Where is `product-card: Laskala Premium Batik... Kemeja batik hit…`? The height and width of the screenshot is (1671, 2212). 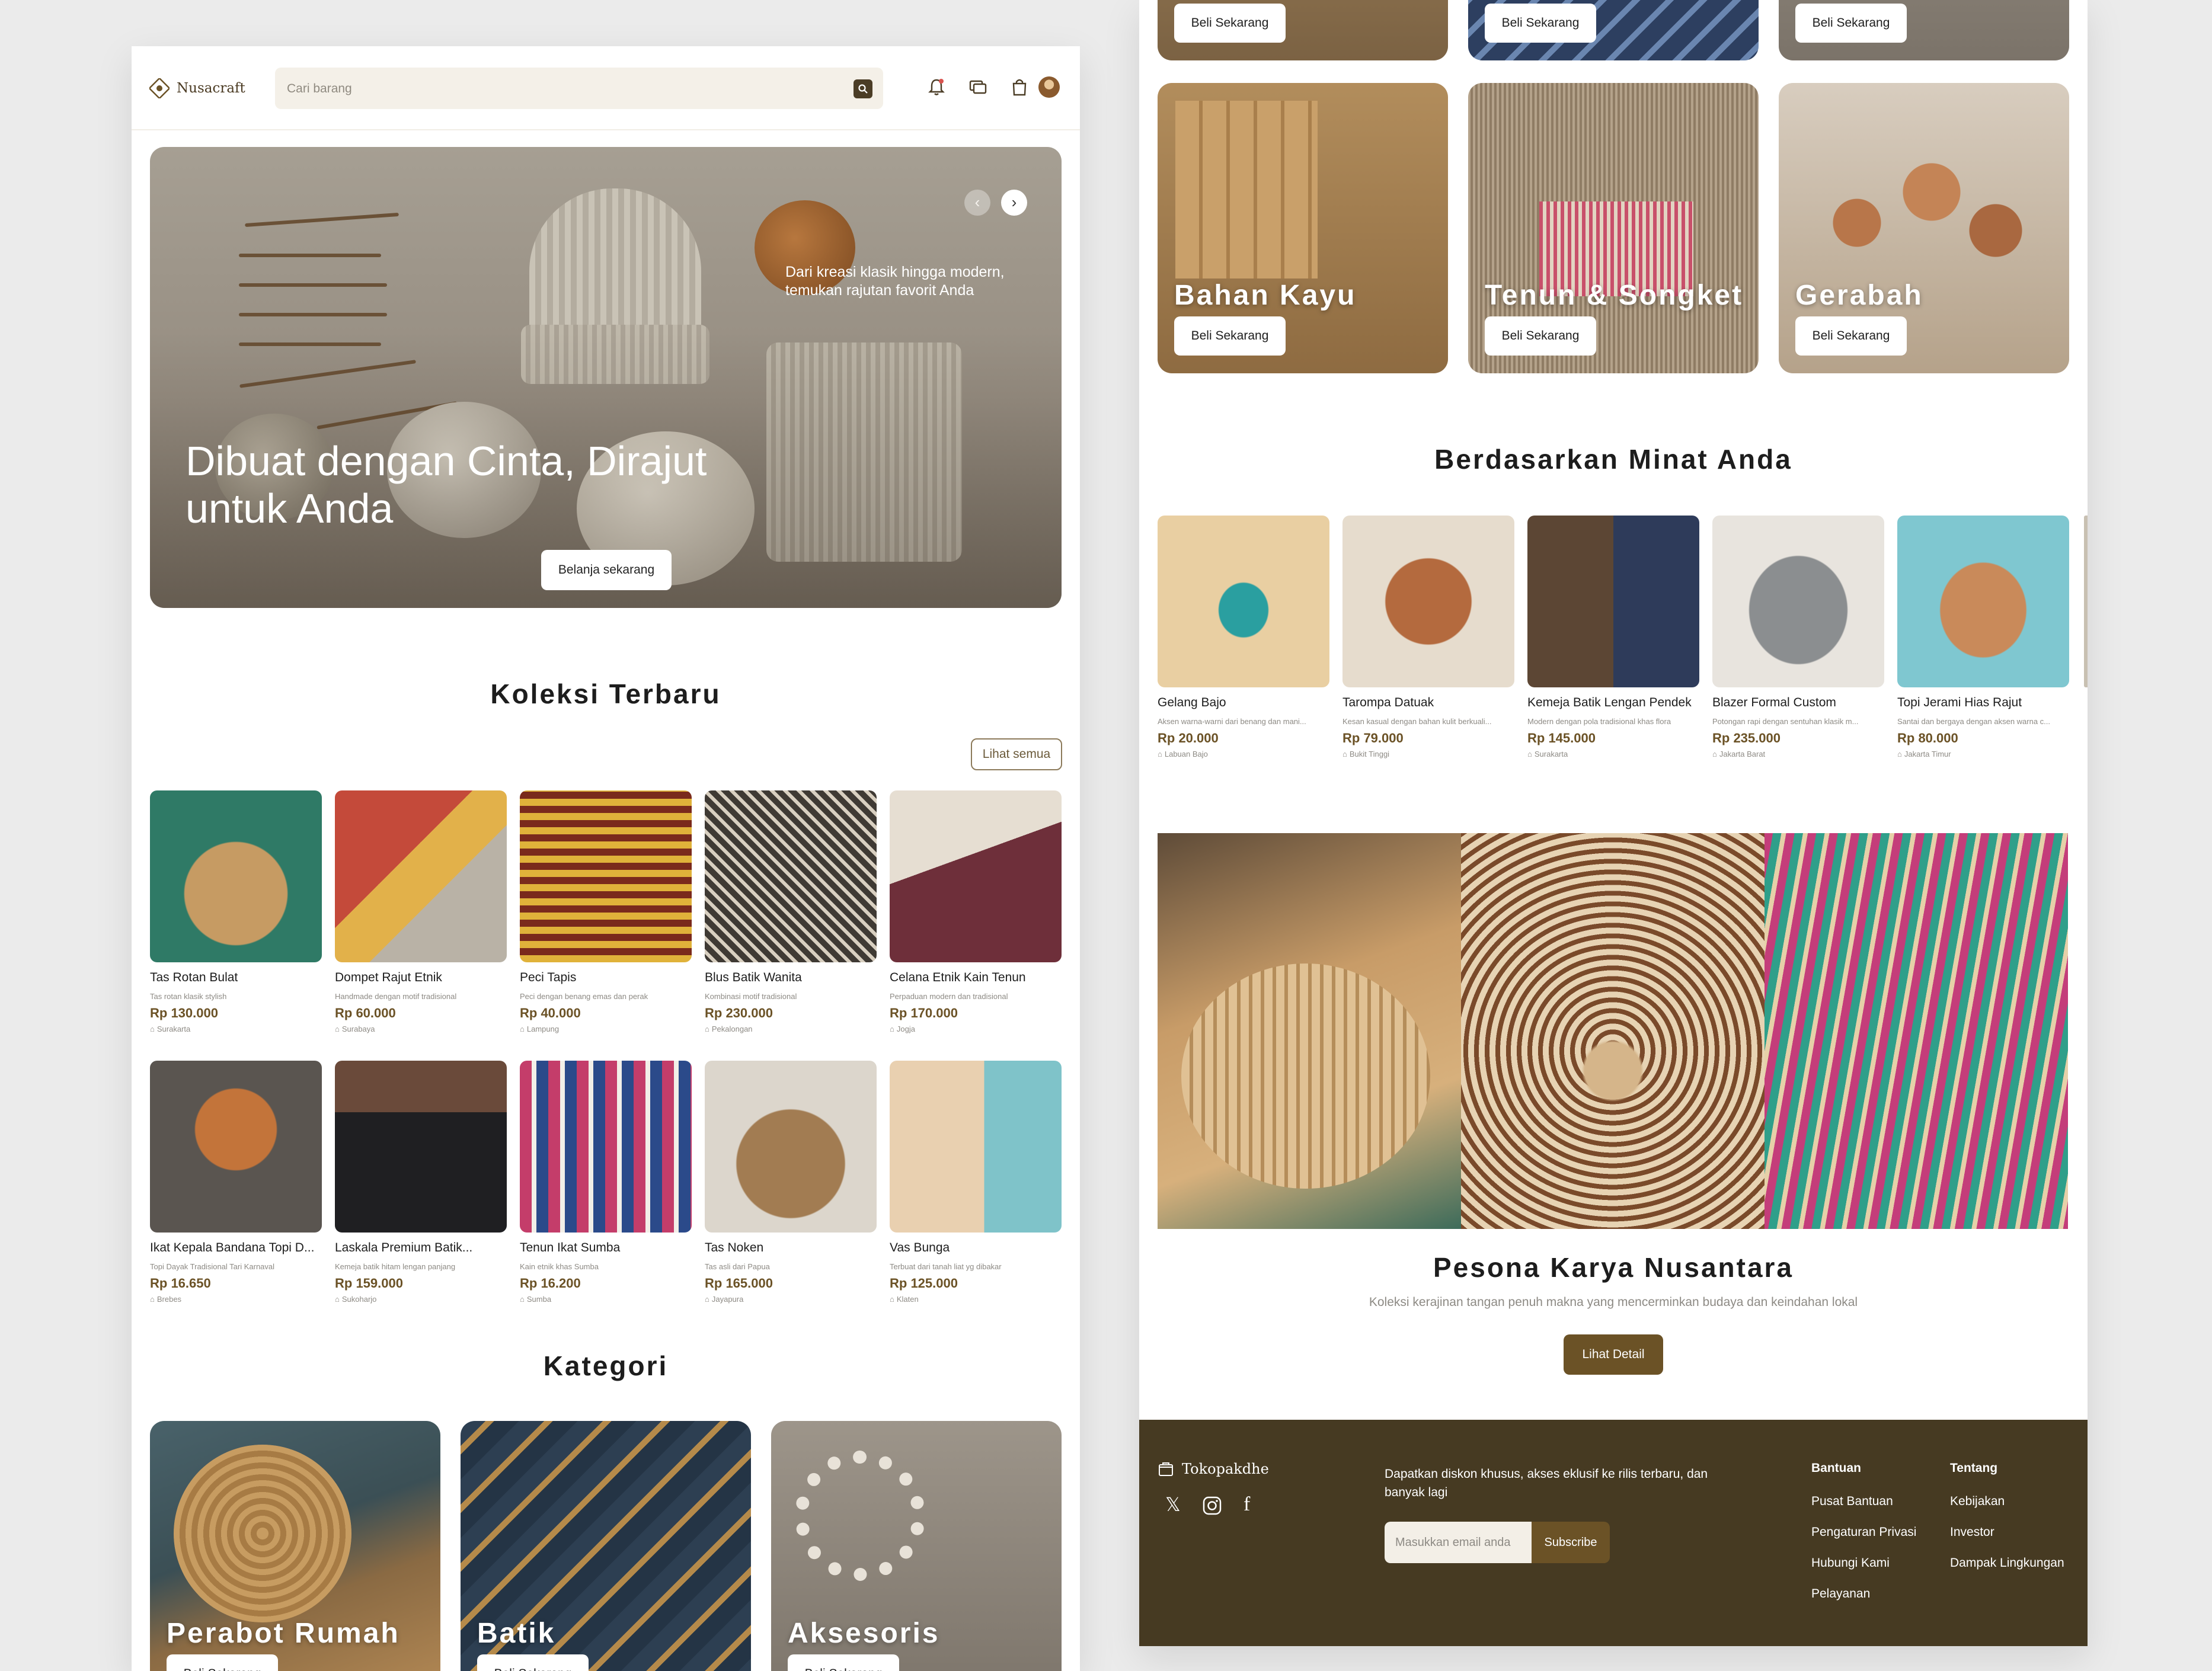 product-card: Laskala Premium Batik... Kemeja batik hit… is located at coordinates (421, 1182).